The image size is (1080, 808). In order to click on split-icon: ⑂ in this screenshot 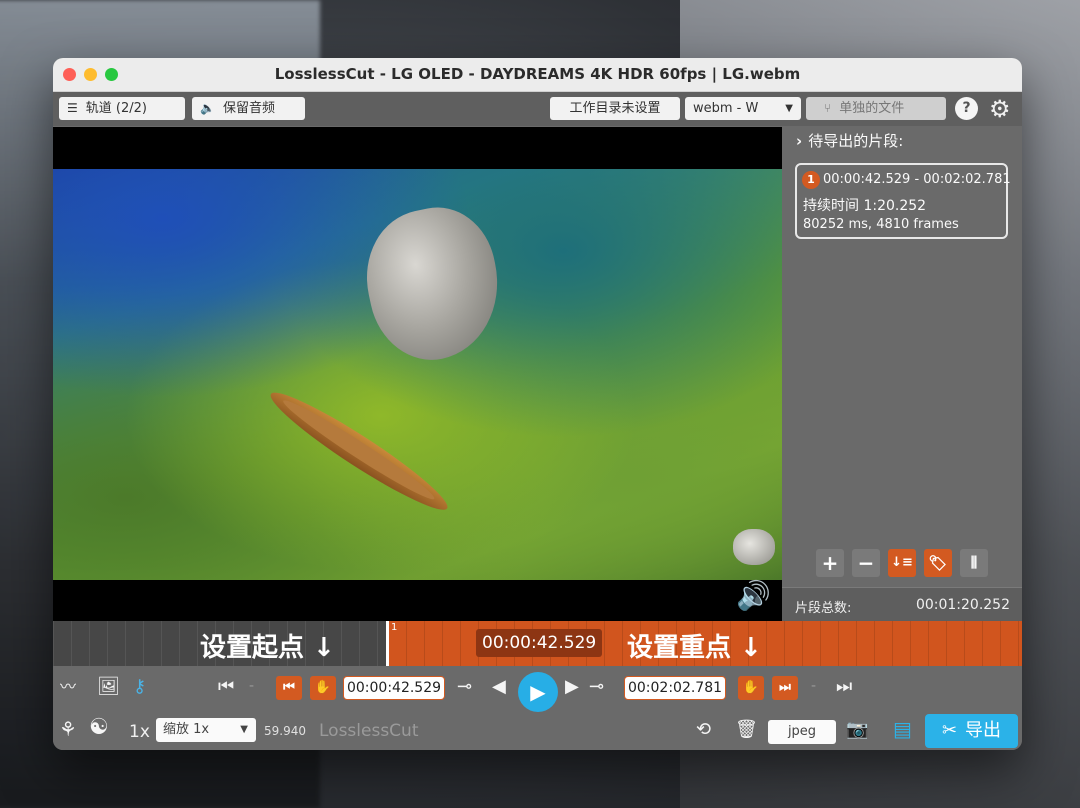, I will do `click(828, 108)`.